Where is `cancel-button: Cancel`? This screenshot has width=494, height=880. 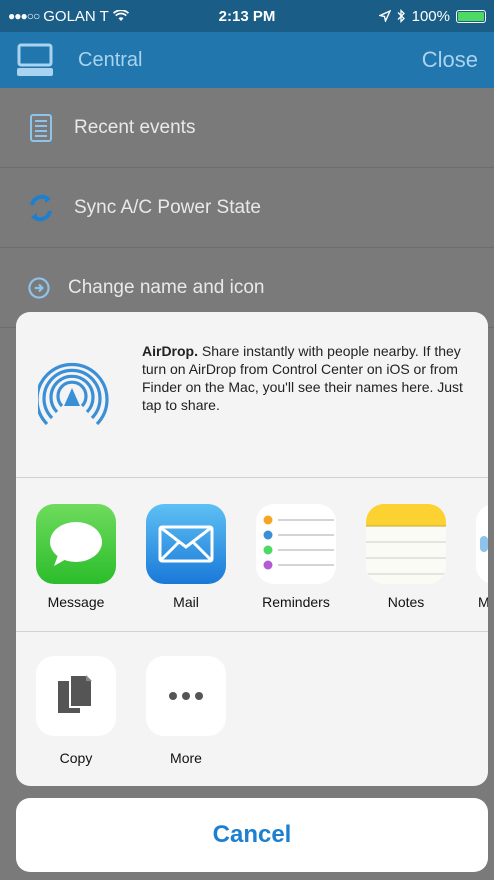 cancel-button: Cancel is located at coordinates (252, 835).